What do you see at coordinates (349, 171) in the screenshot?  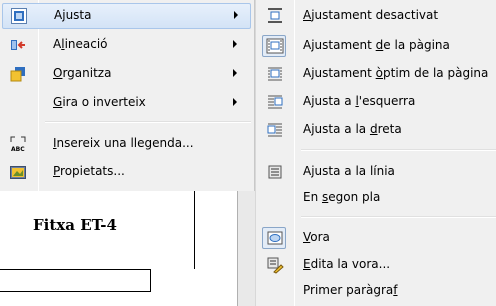 I see `menu-item-label: Ajusta a la línia` at bounding box center [349, 171].